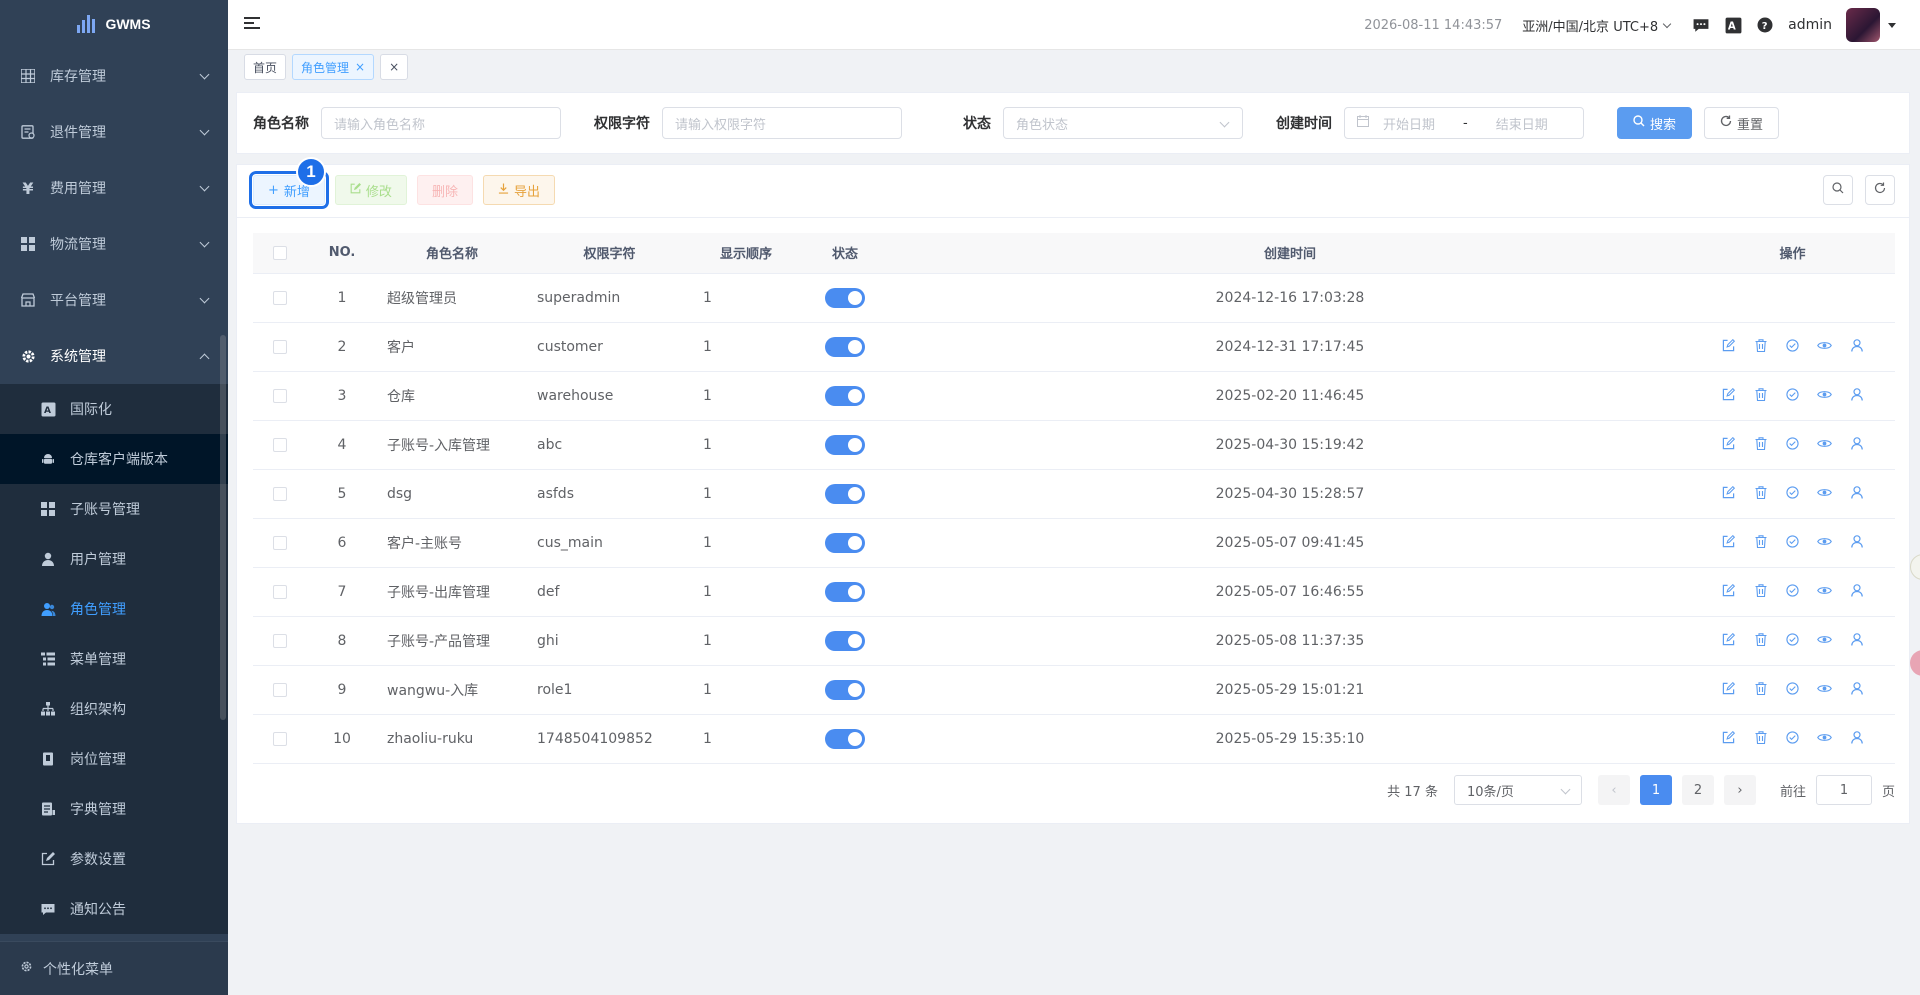 This screenshot has height=995, width=1920. Describe the element at coordinates (114, 609) in the screenshot. I see `sidebar-item-roles: 角色管理` at that location.